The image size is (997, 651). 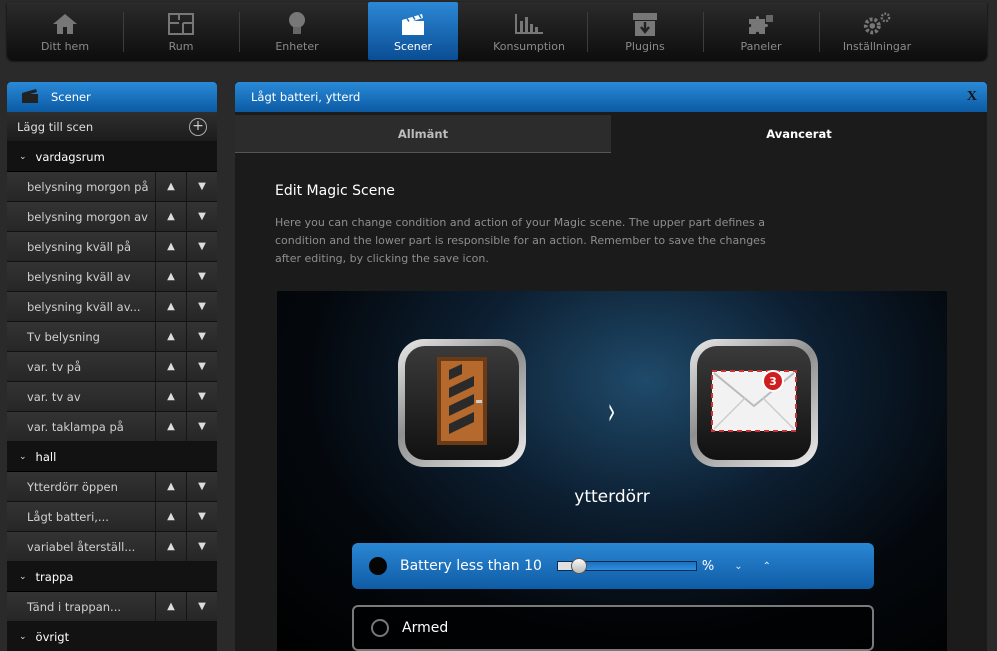 What do you see at coordinates (471, 566) in the screenshot?
I see `condition-label: Battery less than 10` at bounding box center [471, 566].